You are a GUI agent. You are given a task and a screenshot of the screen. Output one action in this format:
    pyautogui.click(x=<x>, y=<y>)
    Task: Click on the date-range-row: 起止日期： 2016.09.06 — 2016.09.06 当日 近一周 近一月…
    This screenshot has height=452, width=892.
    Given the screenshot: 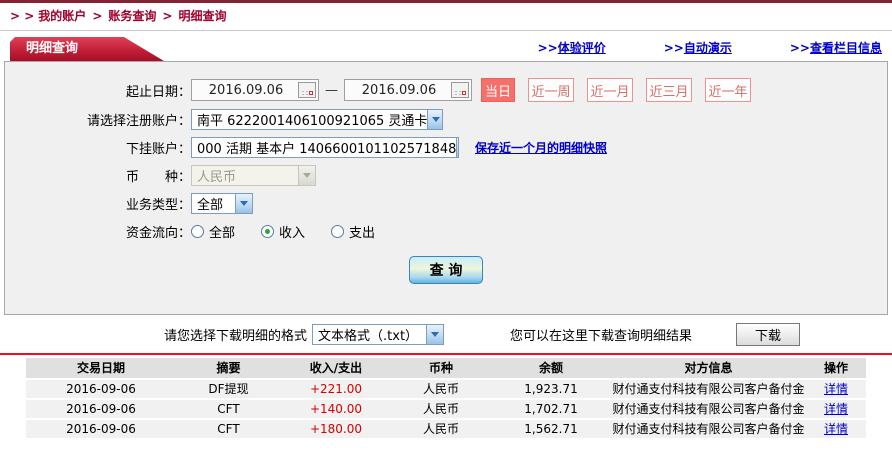 What is the action you would take?
    pyautogui.click(x=446, y=90)
    